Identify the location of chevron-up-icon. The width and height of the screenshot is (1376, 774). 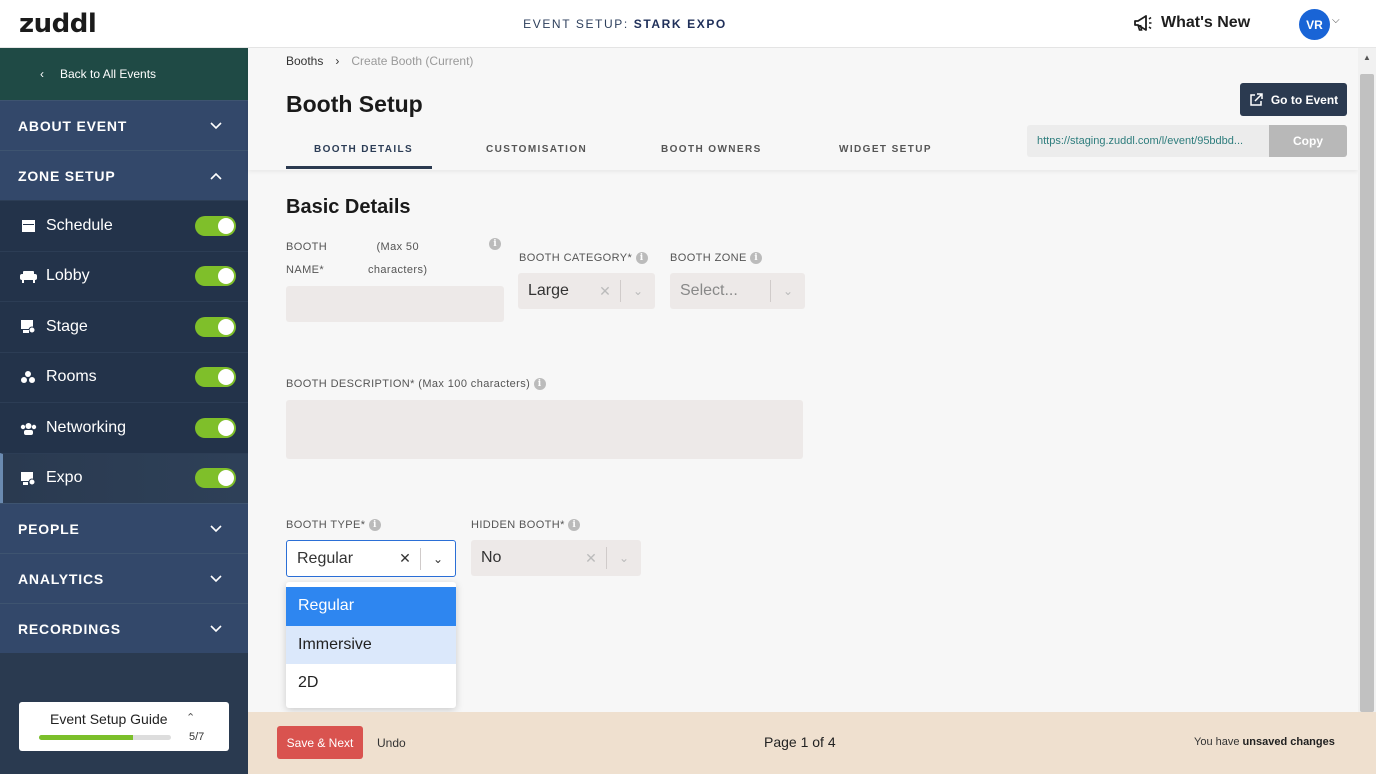
(216, 176).